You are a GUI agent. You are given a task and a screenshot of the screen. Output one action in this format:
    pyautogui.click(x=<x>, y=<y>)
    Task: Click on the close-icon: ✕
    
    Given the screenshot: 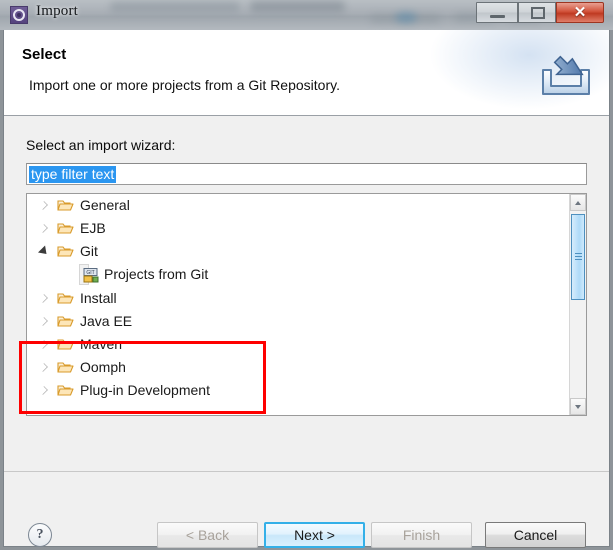 What is the action you would take?
    pyautogui.click(x=580, y=12)
    